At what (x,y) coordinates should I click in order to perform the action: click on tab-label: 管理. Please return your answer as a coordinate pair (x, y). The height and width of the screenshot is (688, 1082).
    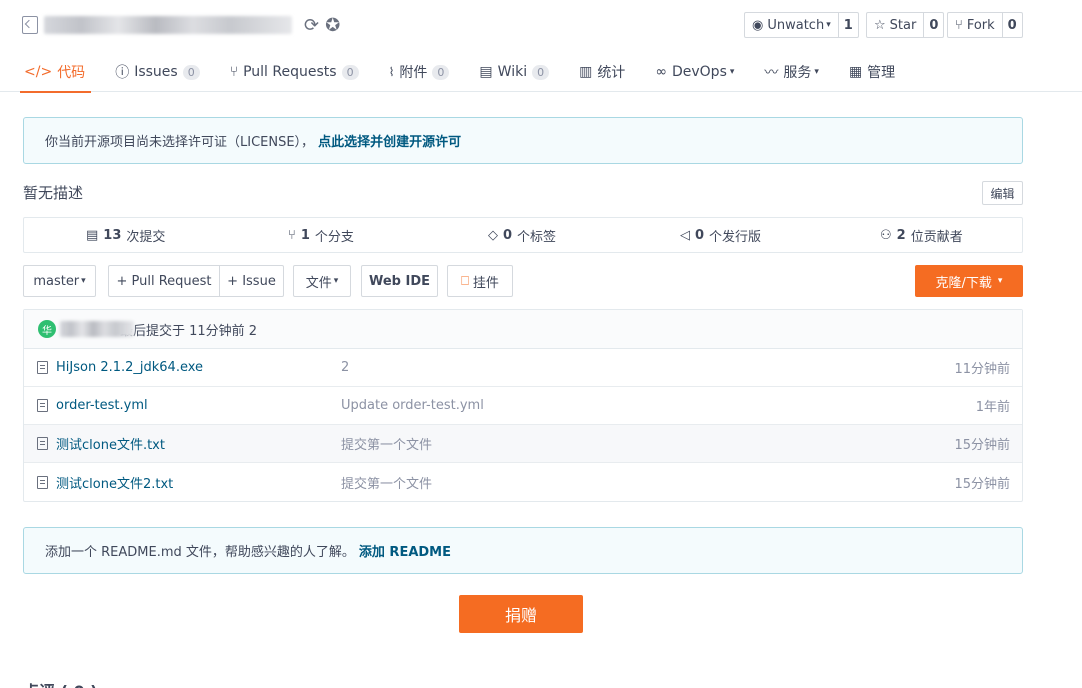
    Looking at the image, I should click on (881, 73).